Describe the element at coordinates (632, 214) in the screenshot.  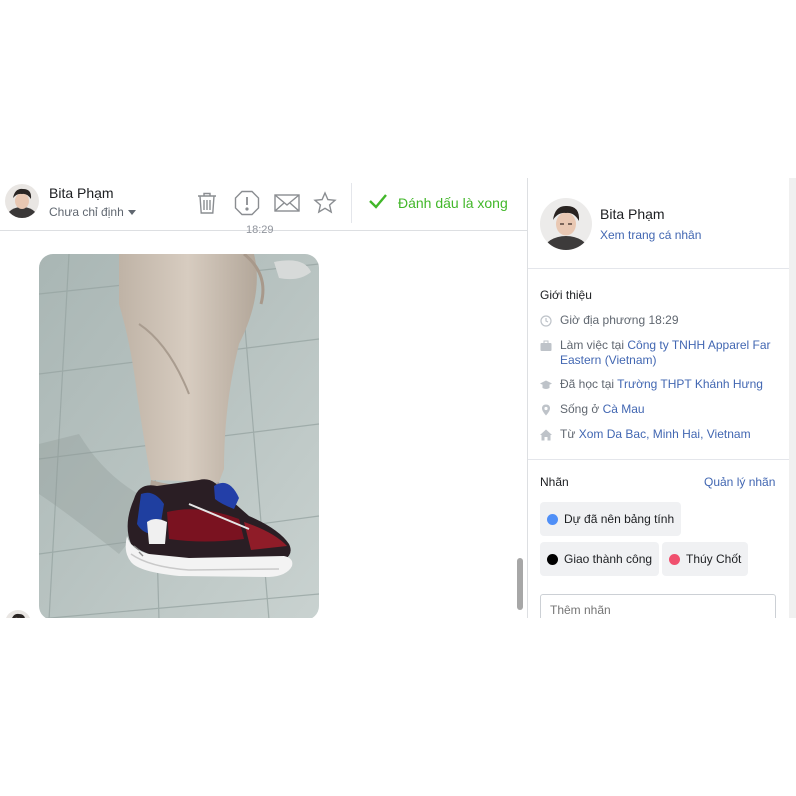
I see `profile-name: Bita Phạm` at that location.